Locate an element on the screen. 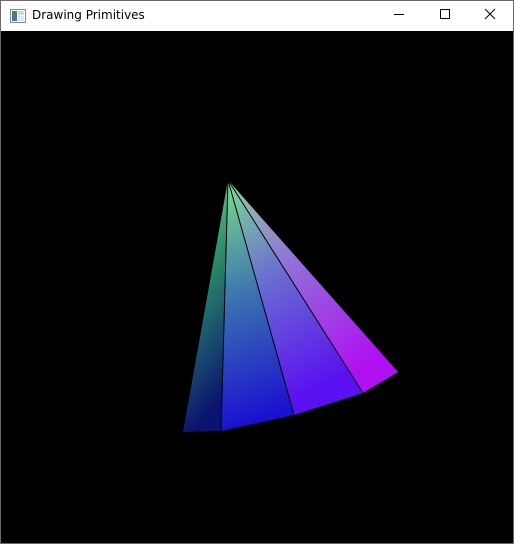 This screenshot has height=544, width=514. close-icon is located at coordinates (490, 16).